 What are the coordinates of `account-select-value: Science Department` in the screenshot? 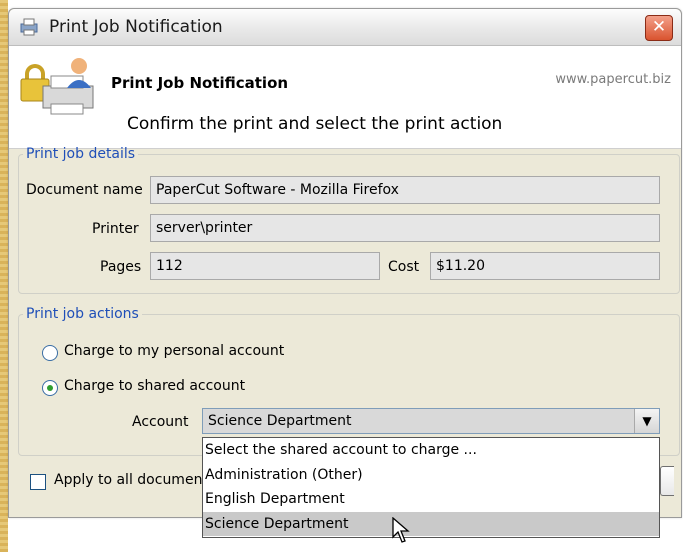 It's located at (280, 421).